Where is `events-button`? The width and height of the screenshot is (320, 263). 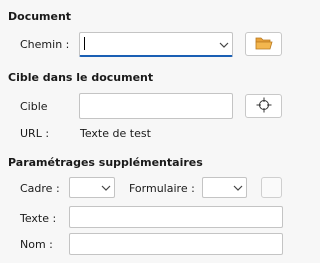
events-button is located at coordinates (271, 187).